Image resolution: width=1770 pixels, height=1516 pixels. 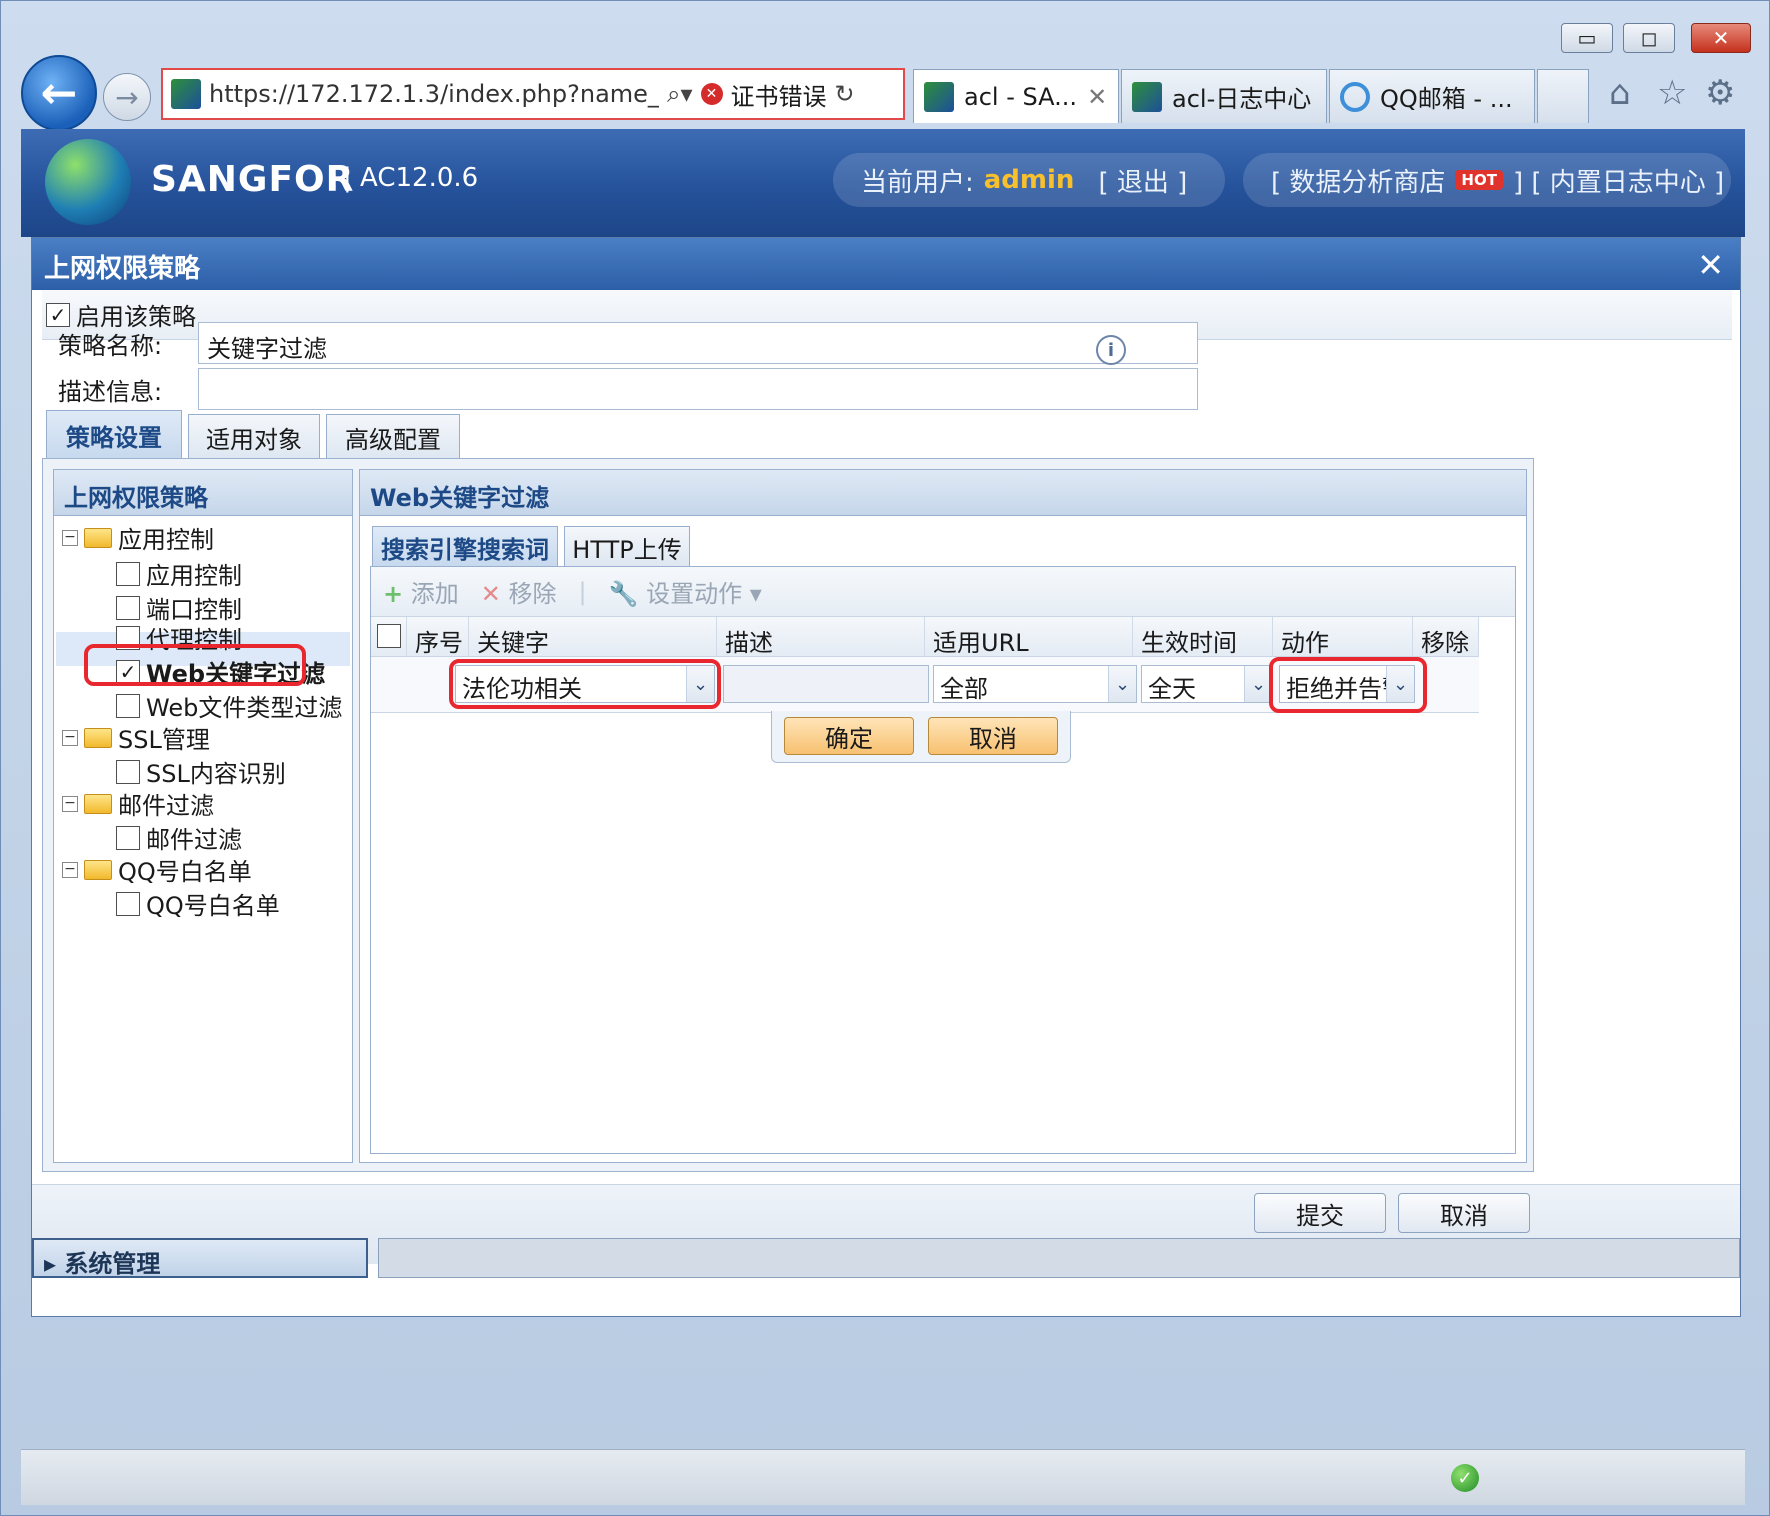 What do you see at coordinates (1203, 637) in the screenshot?
I see `column-time: 生效时间` at bounding box center [1203, 637].